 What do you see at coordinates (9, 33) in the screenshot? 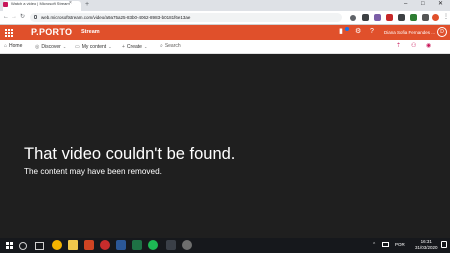
I see `app-launcher-icon` at bounding box center [9, 33].